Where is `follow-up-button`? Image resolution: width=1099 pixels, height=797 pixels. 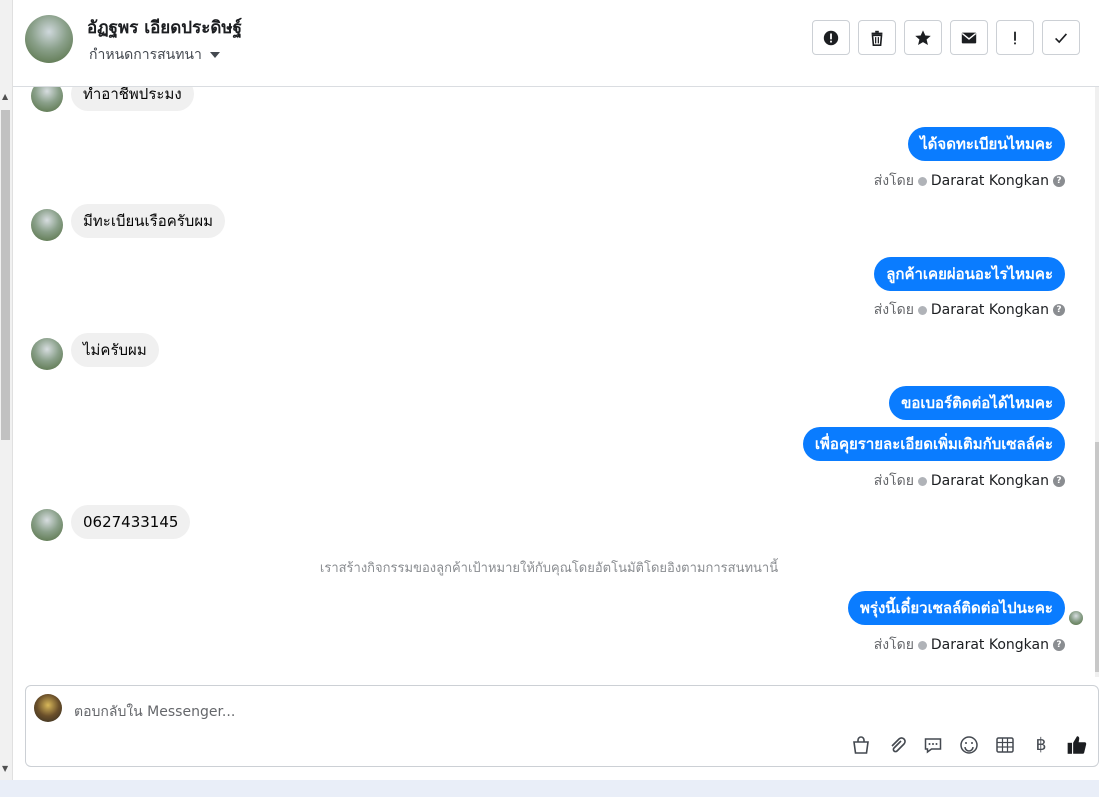
follow-up-button is located at coordinates (1015, 37).